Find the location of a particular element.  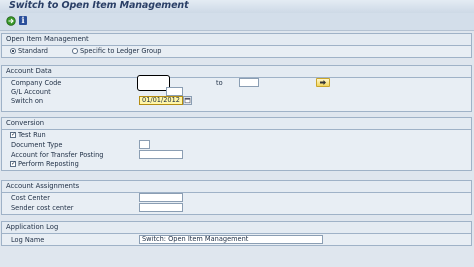

test-run-checkbox: ✓ is located at coordinates (13, 135).